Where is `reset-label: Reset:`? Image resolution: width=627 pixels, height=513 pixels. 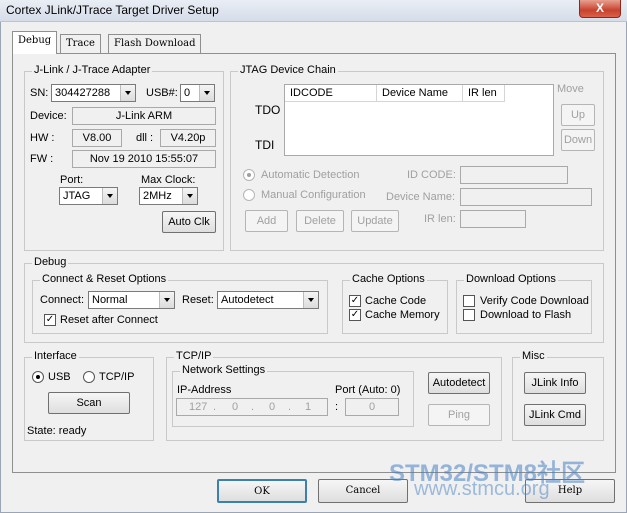
reset-label: Reset: is located at coordinates (198, 300).